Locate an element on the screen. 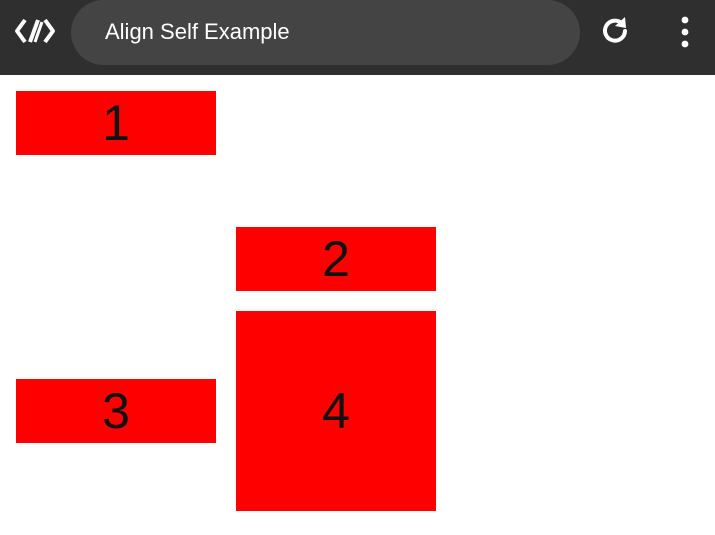  app-toolbar: Align Self Example is located at coordinates (357, 37).